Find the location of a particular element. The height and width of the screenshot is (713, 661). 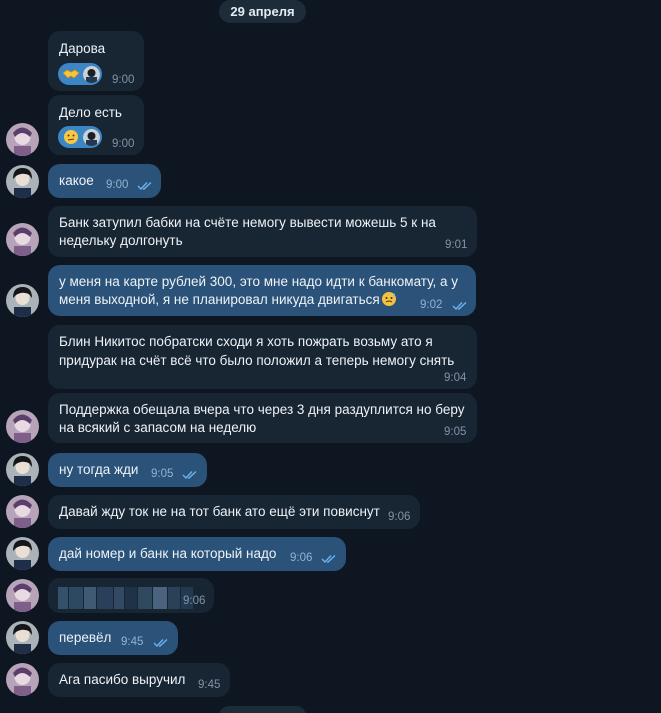

message-text: какое is located at coordinates (76, 180).